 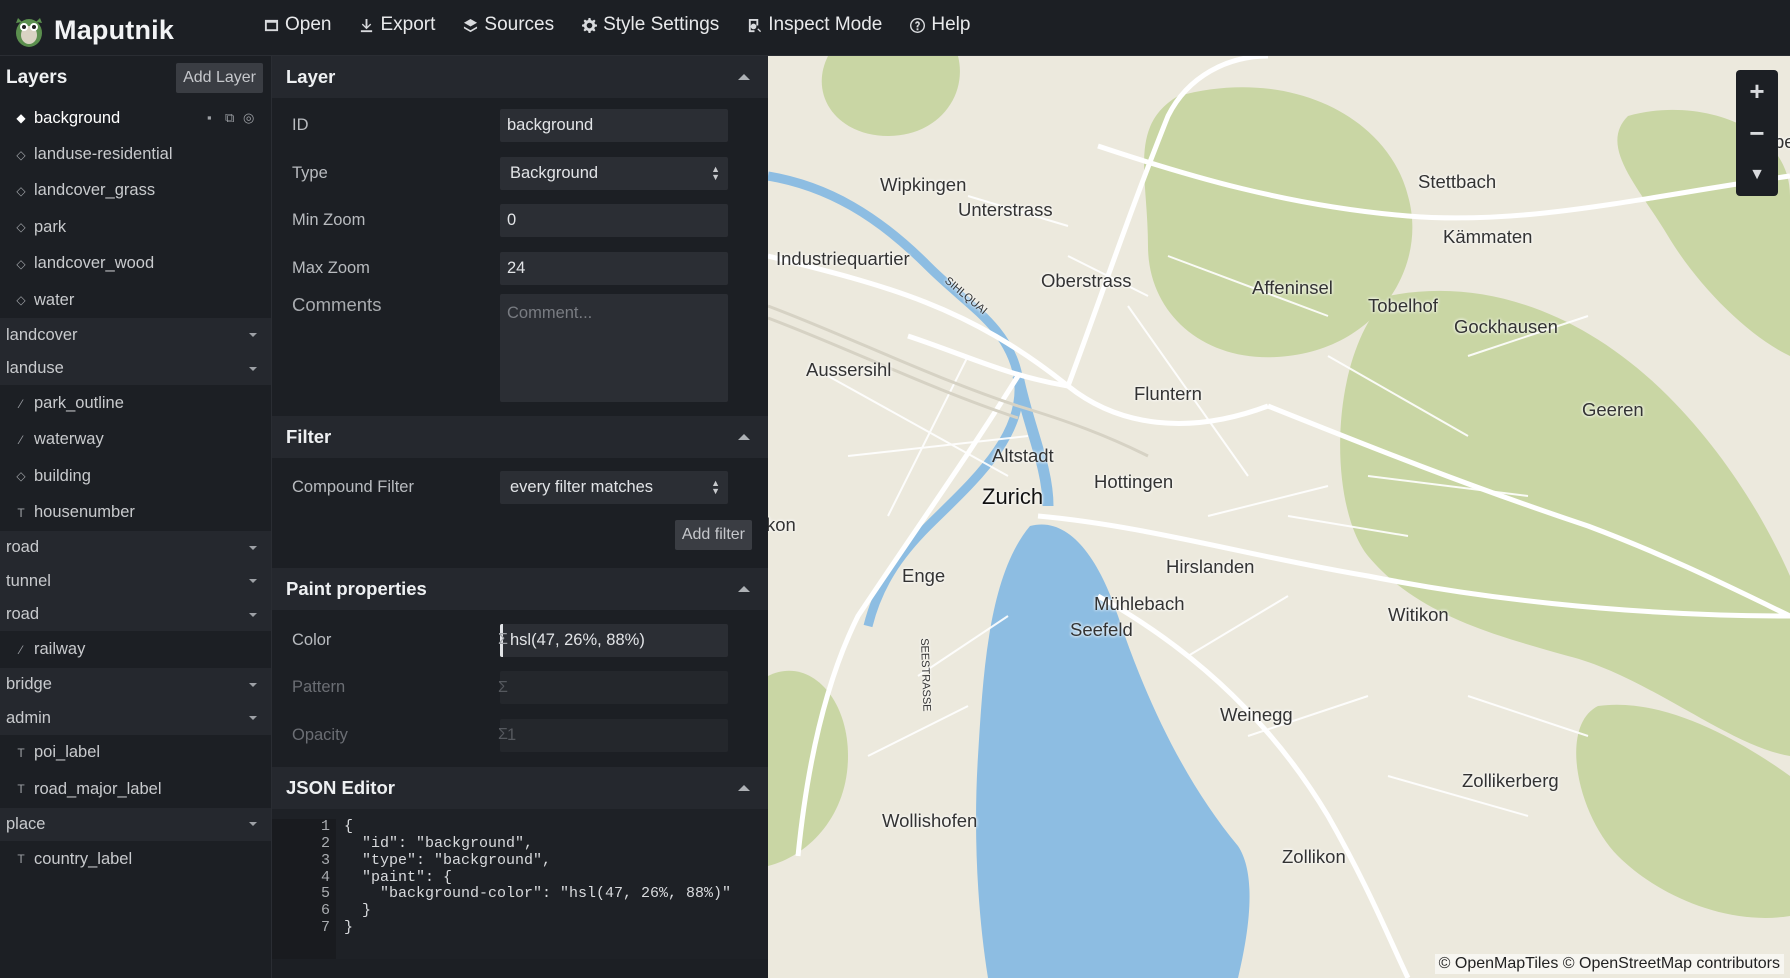 What do you see at coordinates (349, 927) in the screenshot?
I see `code-line: }` at bounding box center [349, 927].